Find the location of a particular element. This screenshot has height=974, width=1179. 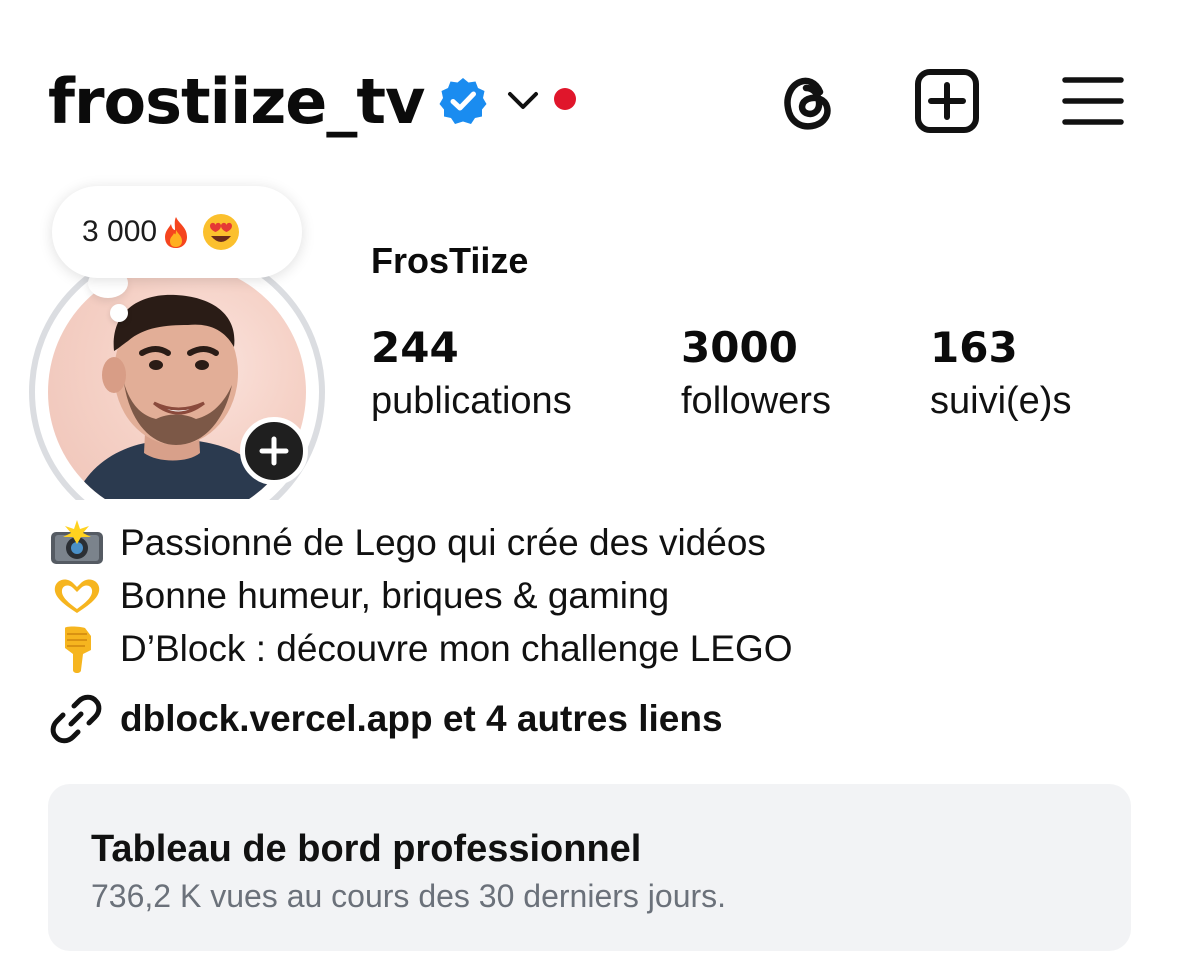

plus-icon is located at coordinates (274, 451).